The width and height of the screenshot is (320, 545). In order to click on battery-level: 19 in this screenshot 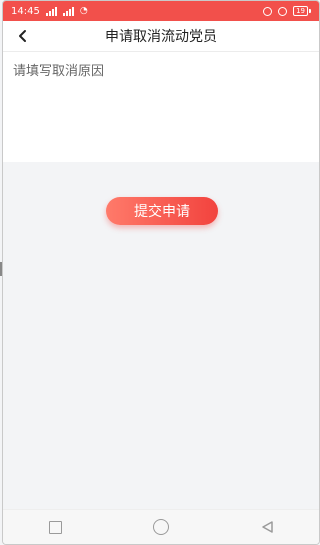, I will do `click(300, 11)`.